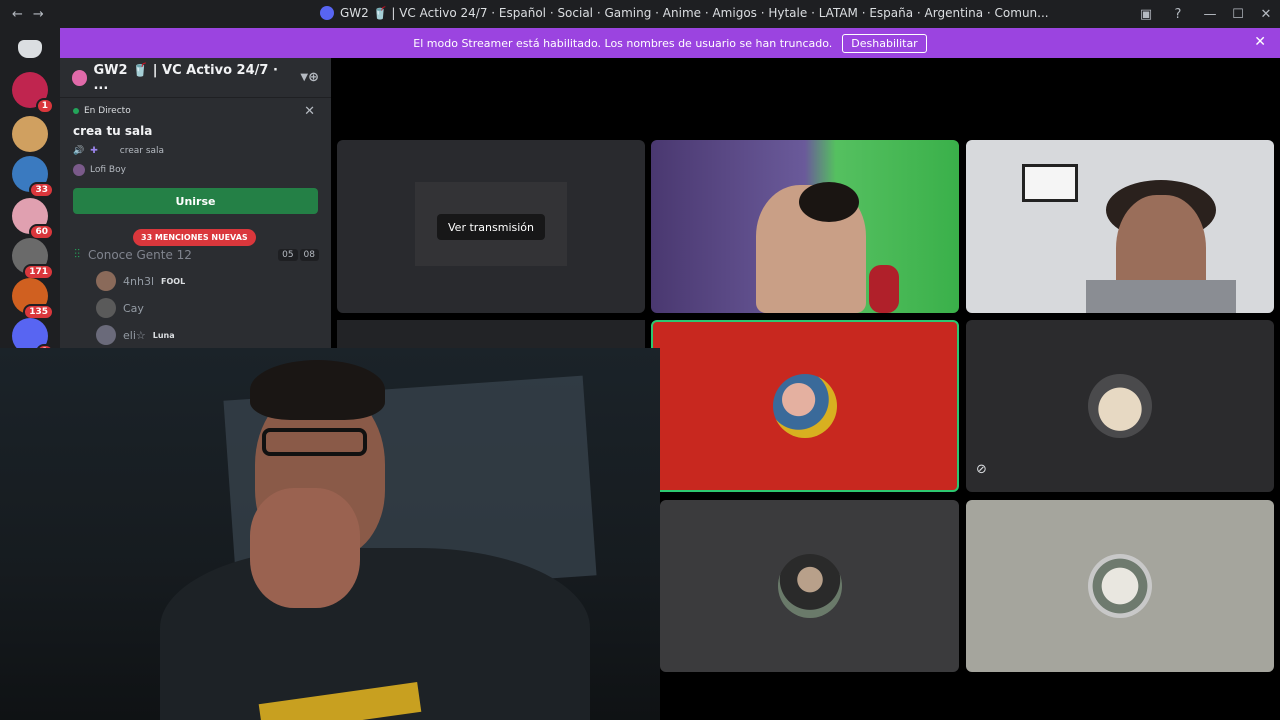  What do you see at coordinates (140, 254) in the screenshot?
I see `voice-channel-name: Conoce Gente 12` at bounding box center [140, 254].